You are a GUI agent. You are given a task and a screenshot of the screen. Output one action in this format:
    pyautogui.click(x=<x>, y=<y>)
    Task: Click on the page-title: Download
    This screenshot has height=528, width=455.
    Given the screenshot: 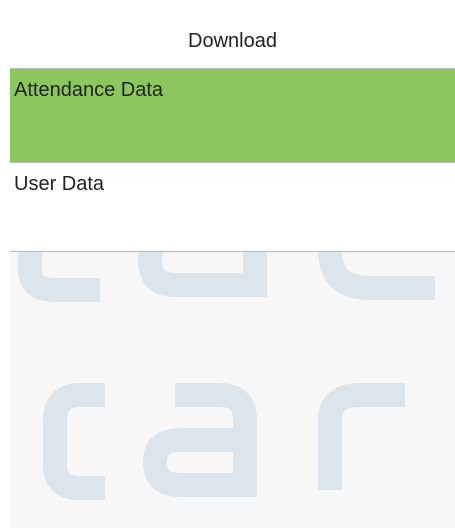 What is the action you would take?
    pyautogui.click(x=232, y=41)
    